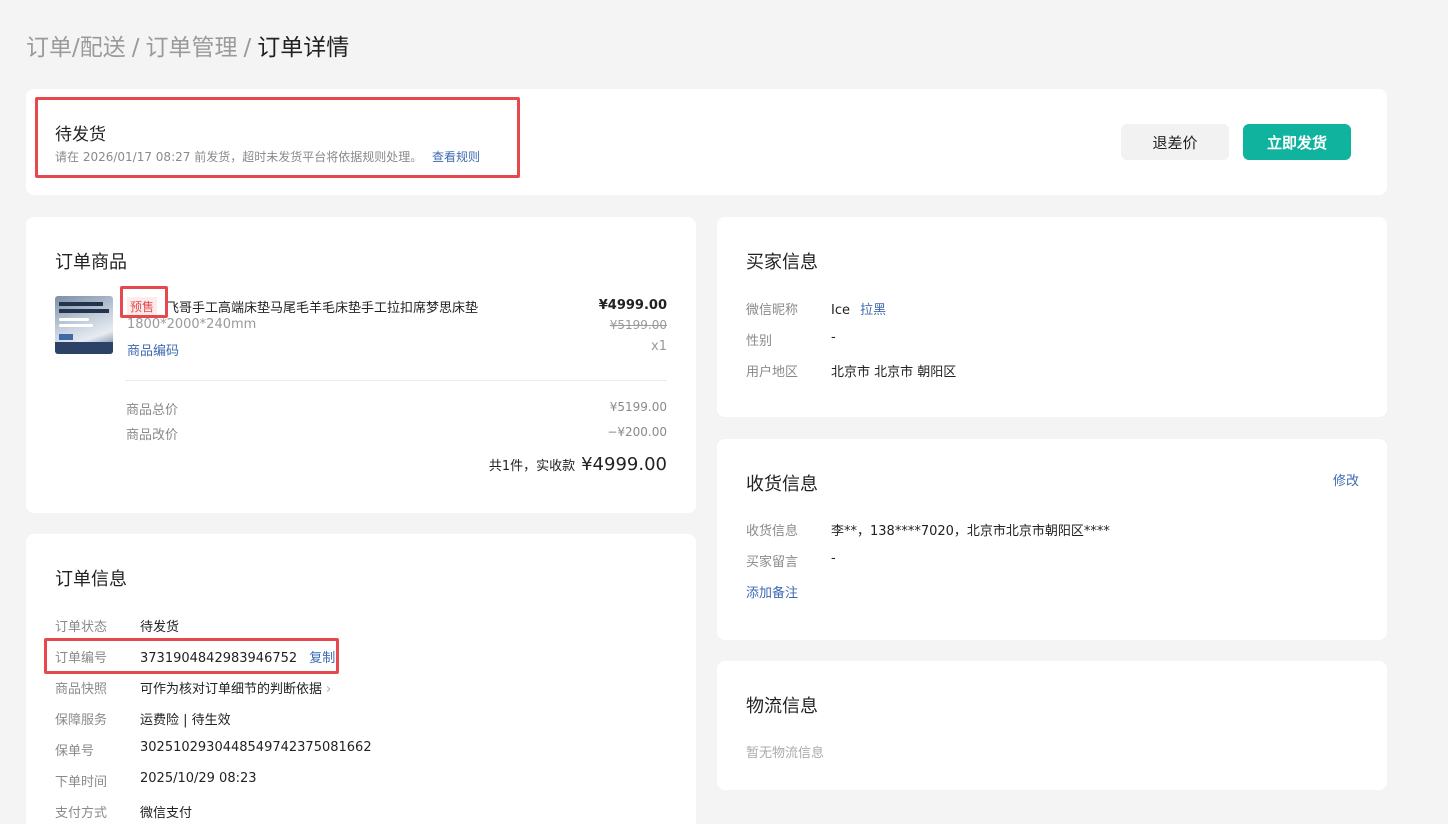  What do you see at coordinates (578, 464) in the screenshot?
I see `order-total: 共1件，实收款 ¥4999.00` at bounding box center [578, 464].